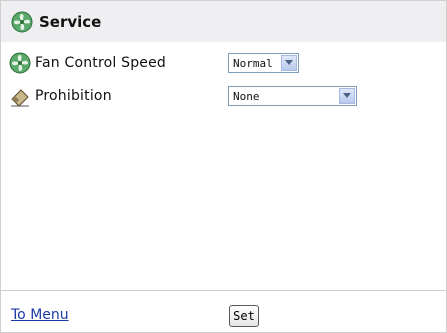 The width and height of the screenshot is (447, 333). Describe the element at coordinates (292, 96) in the screenshot. I see `prohibition-select: None` at that location.